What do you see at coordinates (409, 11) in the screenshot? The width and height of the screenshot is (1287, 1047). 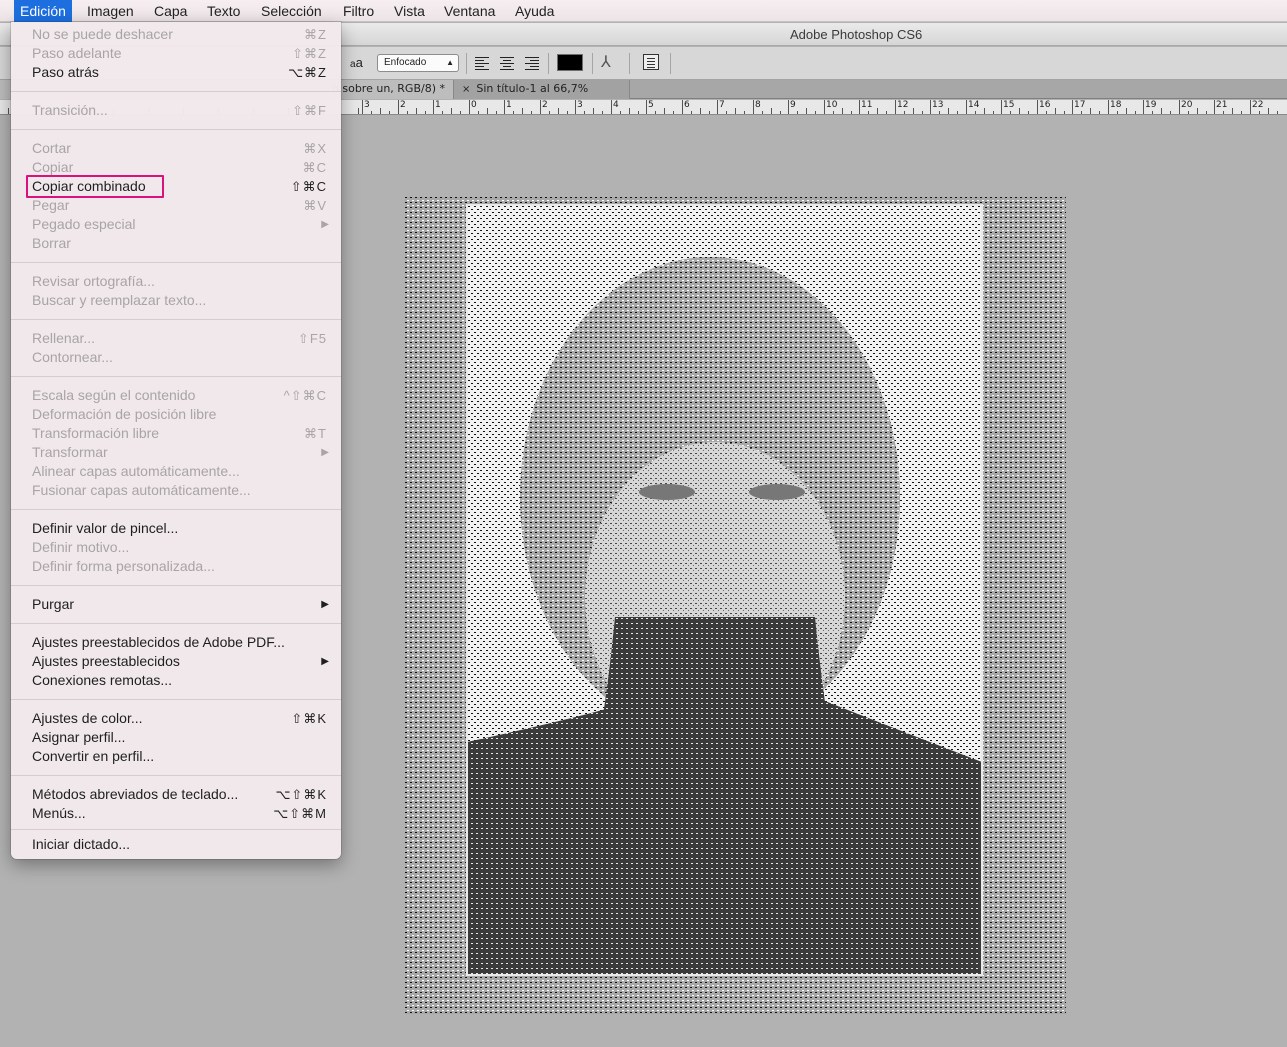 I see `menu-vista: Vista` at bounding box center [409, 11].